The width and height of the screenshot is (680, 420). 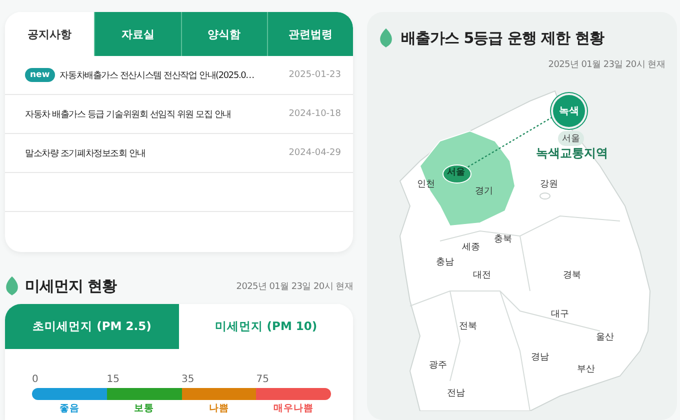 What do you see at coordinates (154, 114) in the screenshot?
I see `notice-link: 자동차 배출가스 등급 기술위원회 선임직 위원 모집 안내` at bounding box center [154, 114].